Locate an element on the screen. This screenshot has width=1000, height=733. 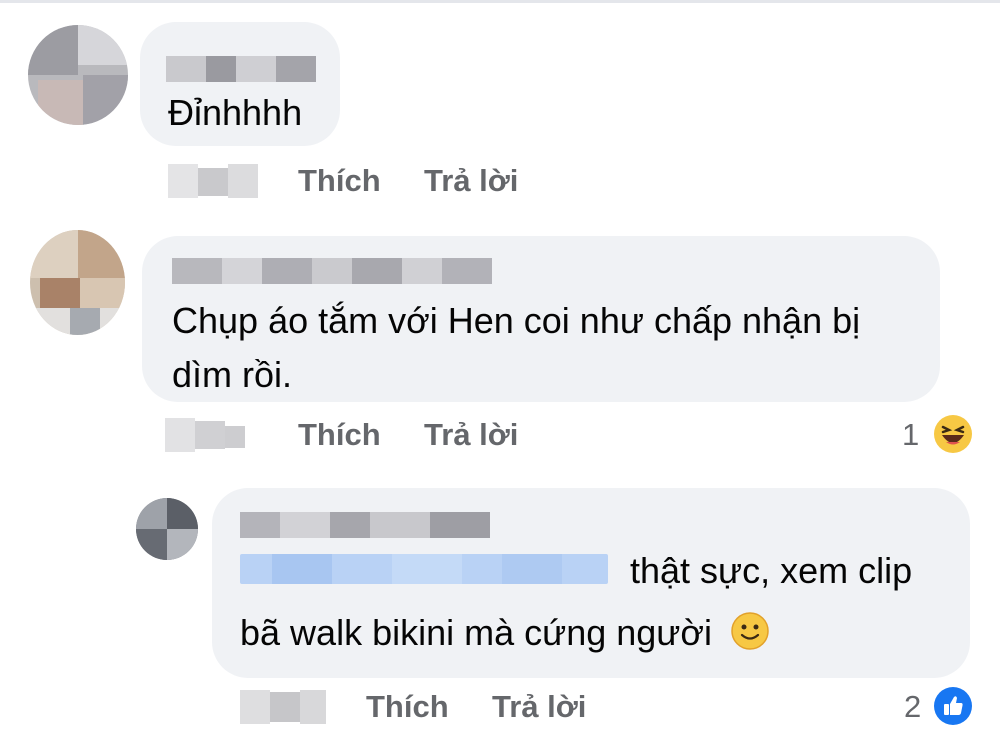
smile-emoji-icon is located at coordinates (750, 631).